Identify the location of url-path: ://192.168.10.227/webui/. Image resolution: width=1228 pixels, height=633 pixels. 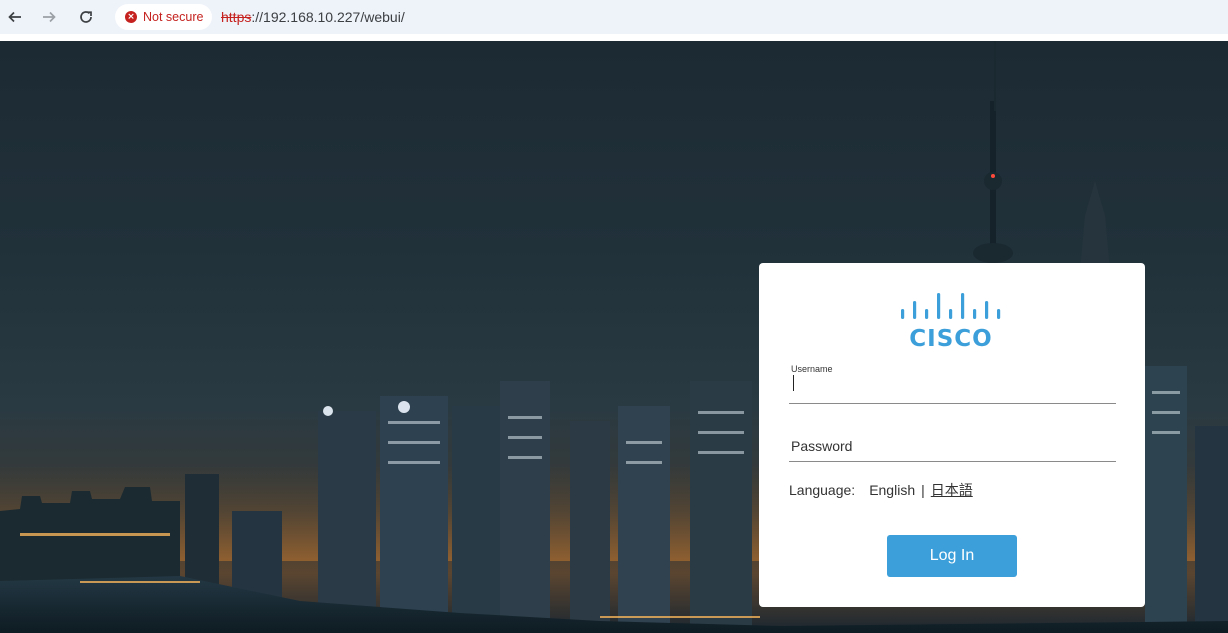
(328, 17).